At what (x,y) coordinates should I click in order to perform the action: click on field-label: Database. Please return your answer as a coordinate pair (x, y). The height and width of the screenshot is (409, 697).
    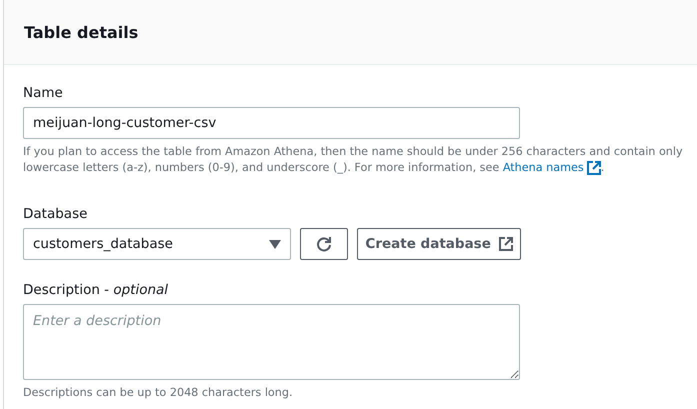
    Looking at the image, I should click on (55, 214).